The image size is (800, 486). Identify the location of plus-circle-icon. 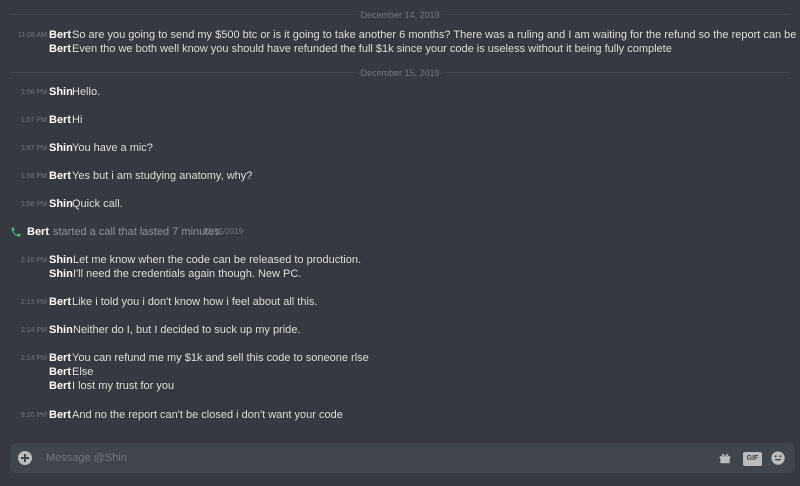
(25, 458).